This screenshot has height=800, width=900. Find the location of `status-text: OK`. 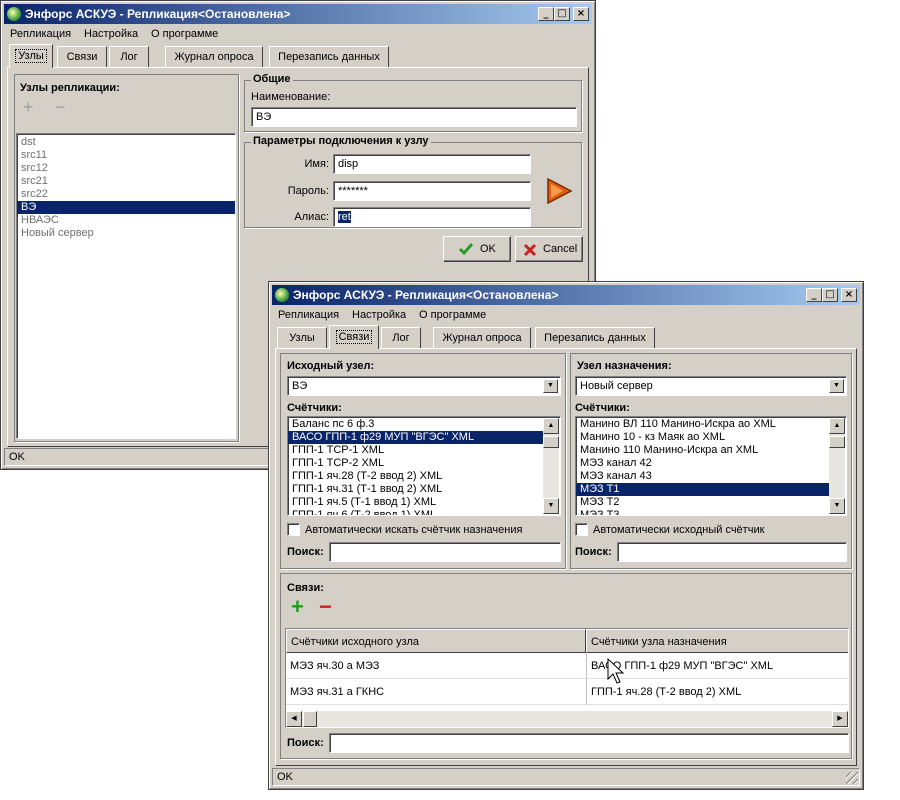

status-text: OK is located at coordinates (285, 777).